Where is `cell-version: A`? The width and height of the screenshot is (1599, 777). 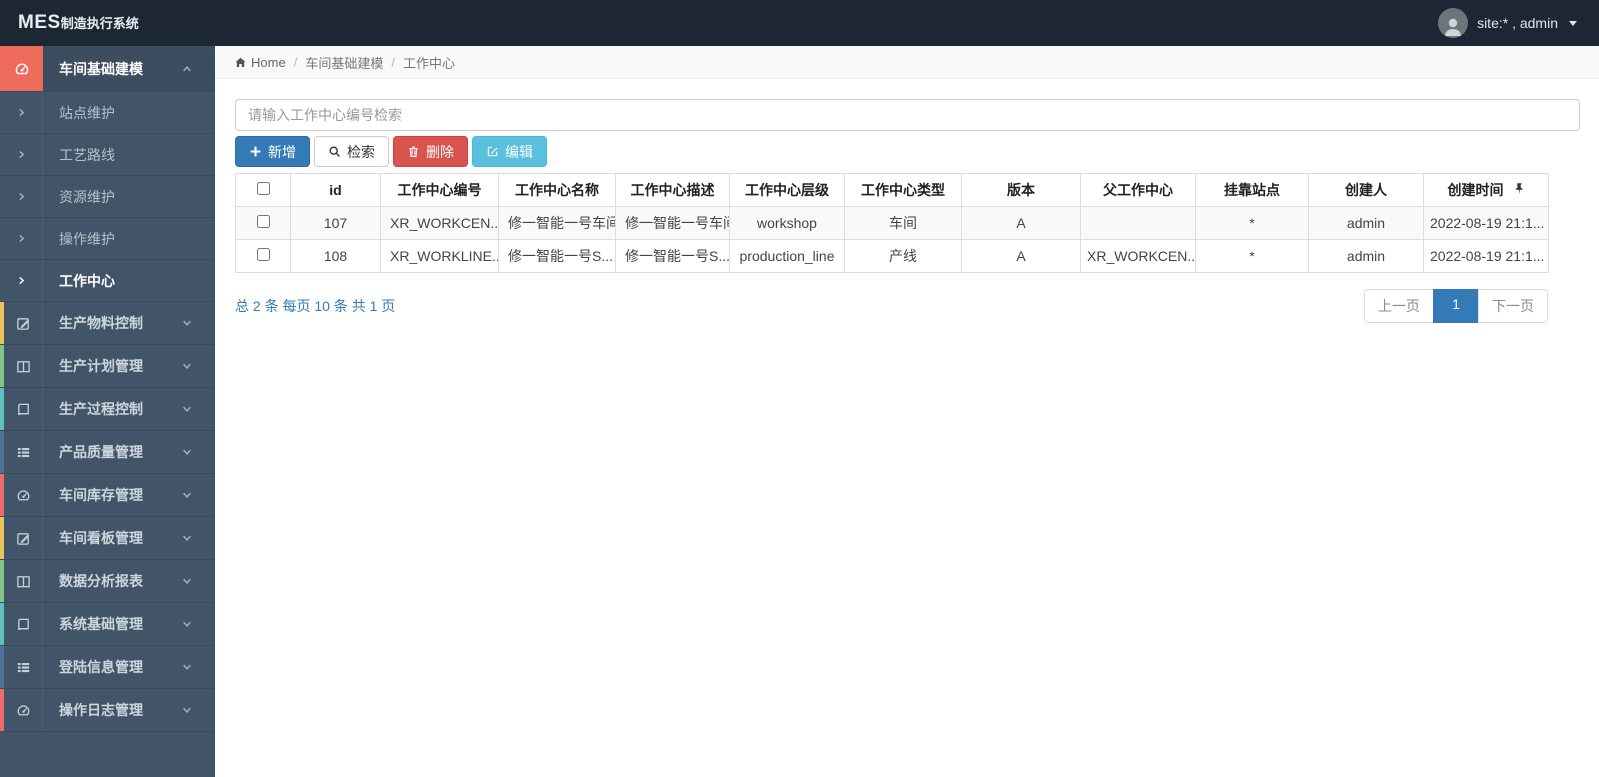
cell-version: A is located at coordinates (1021, 223).